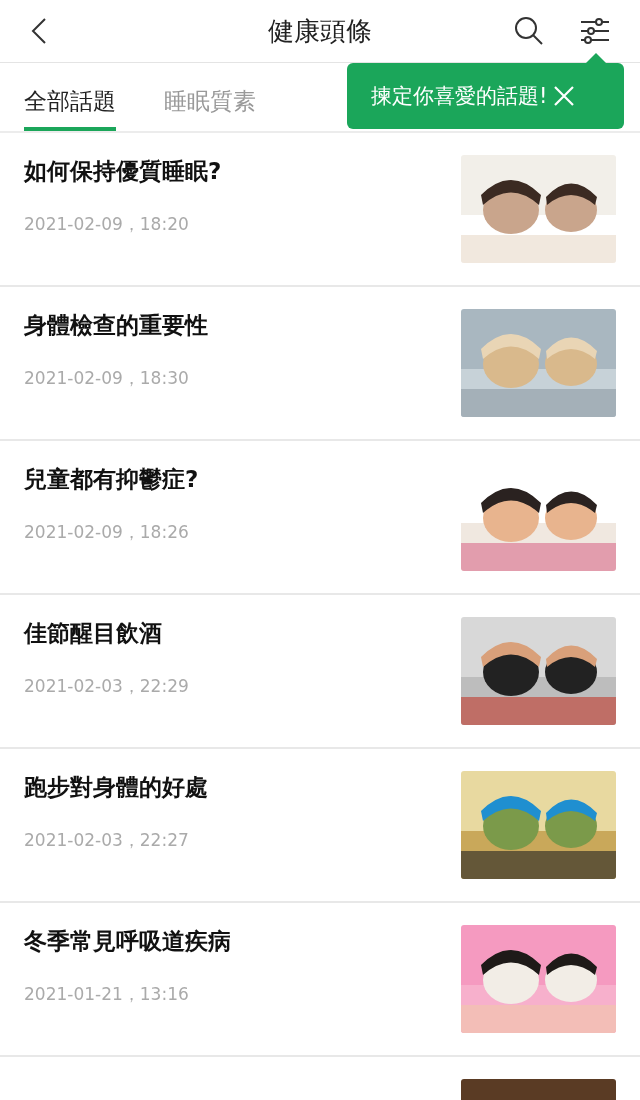 The width and height of the screenshot is (640, 1100). What do you see at coordinates (106, 686) in the screenshot?
I see `article-date: 2021-02-03，22:29` at bounding box center [106, 686].